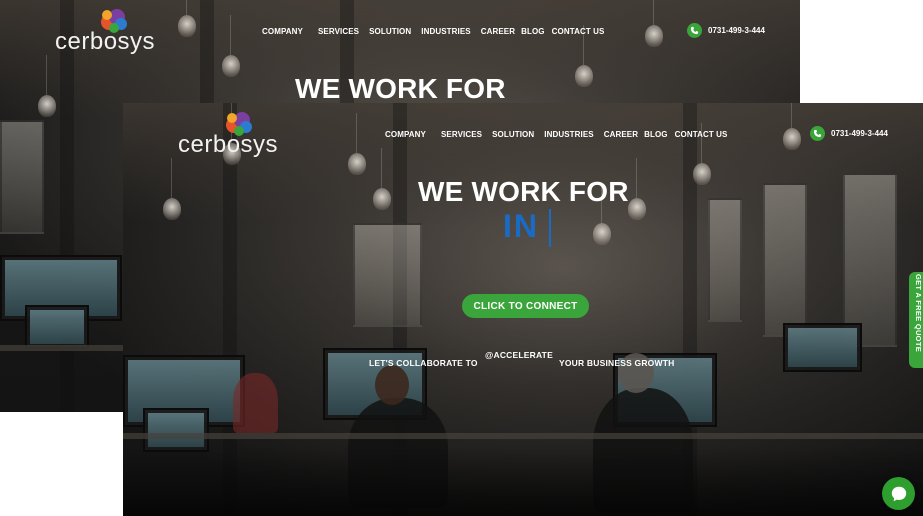 The height and width of the screenshot is (516, 923). What do you see at coordinates (523, 481) in the screenshot?
I see `floor-shadow` at bounding box center [523, 481].